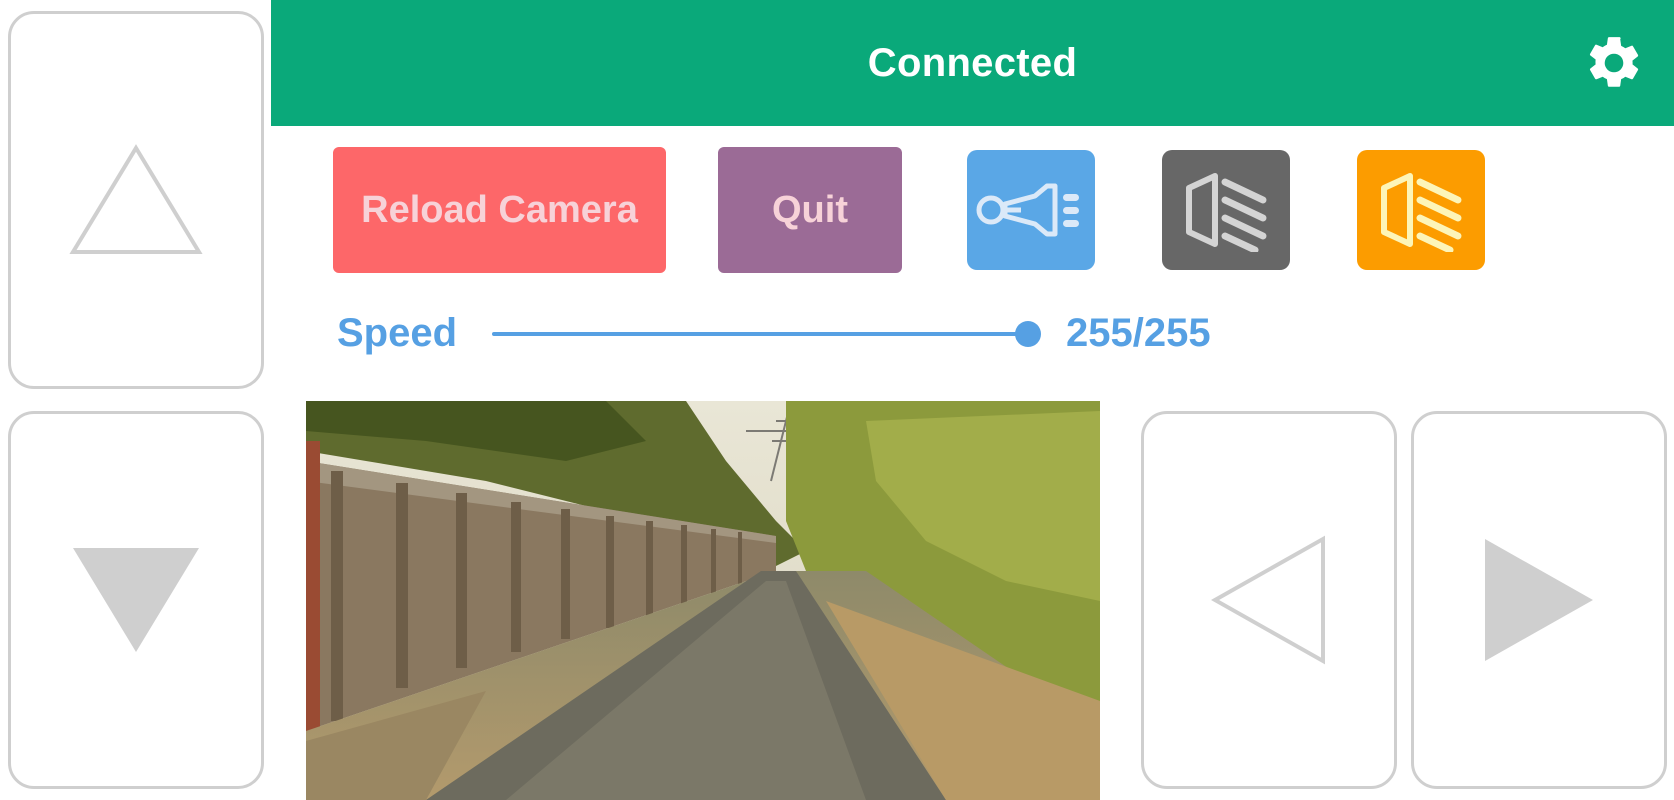 The width and height of the screenshot is (1674, 800). I want to click on quit-button: Quit, so click(810, 210).